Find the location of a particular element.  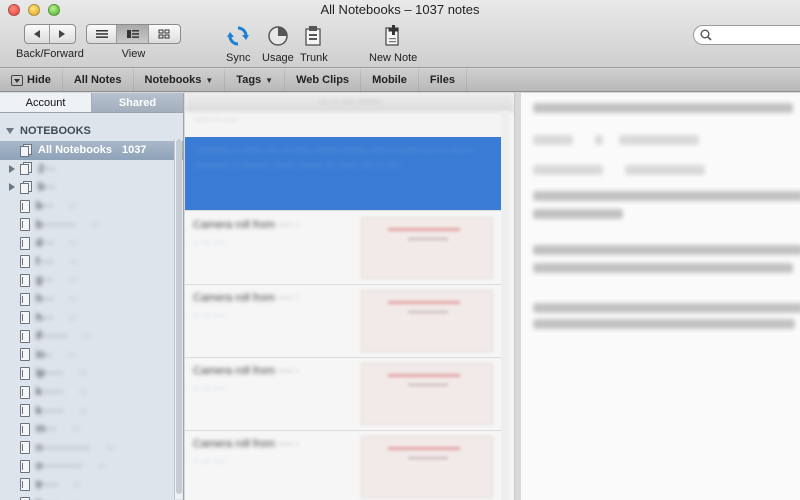

notebook-item: if······· ·· is located at coordinates (91, 336).